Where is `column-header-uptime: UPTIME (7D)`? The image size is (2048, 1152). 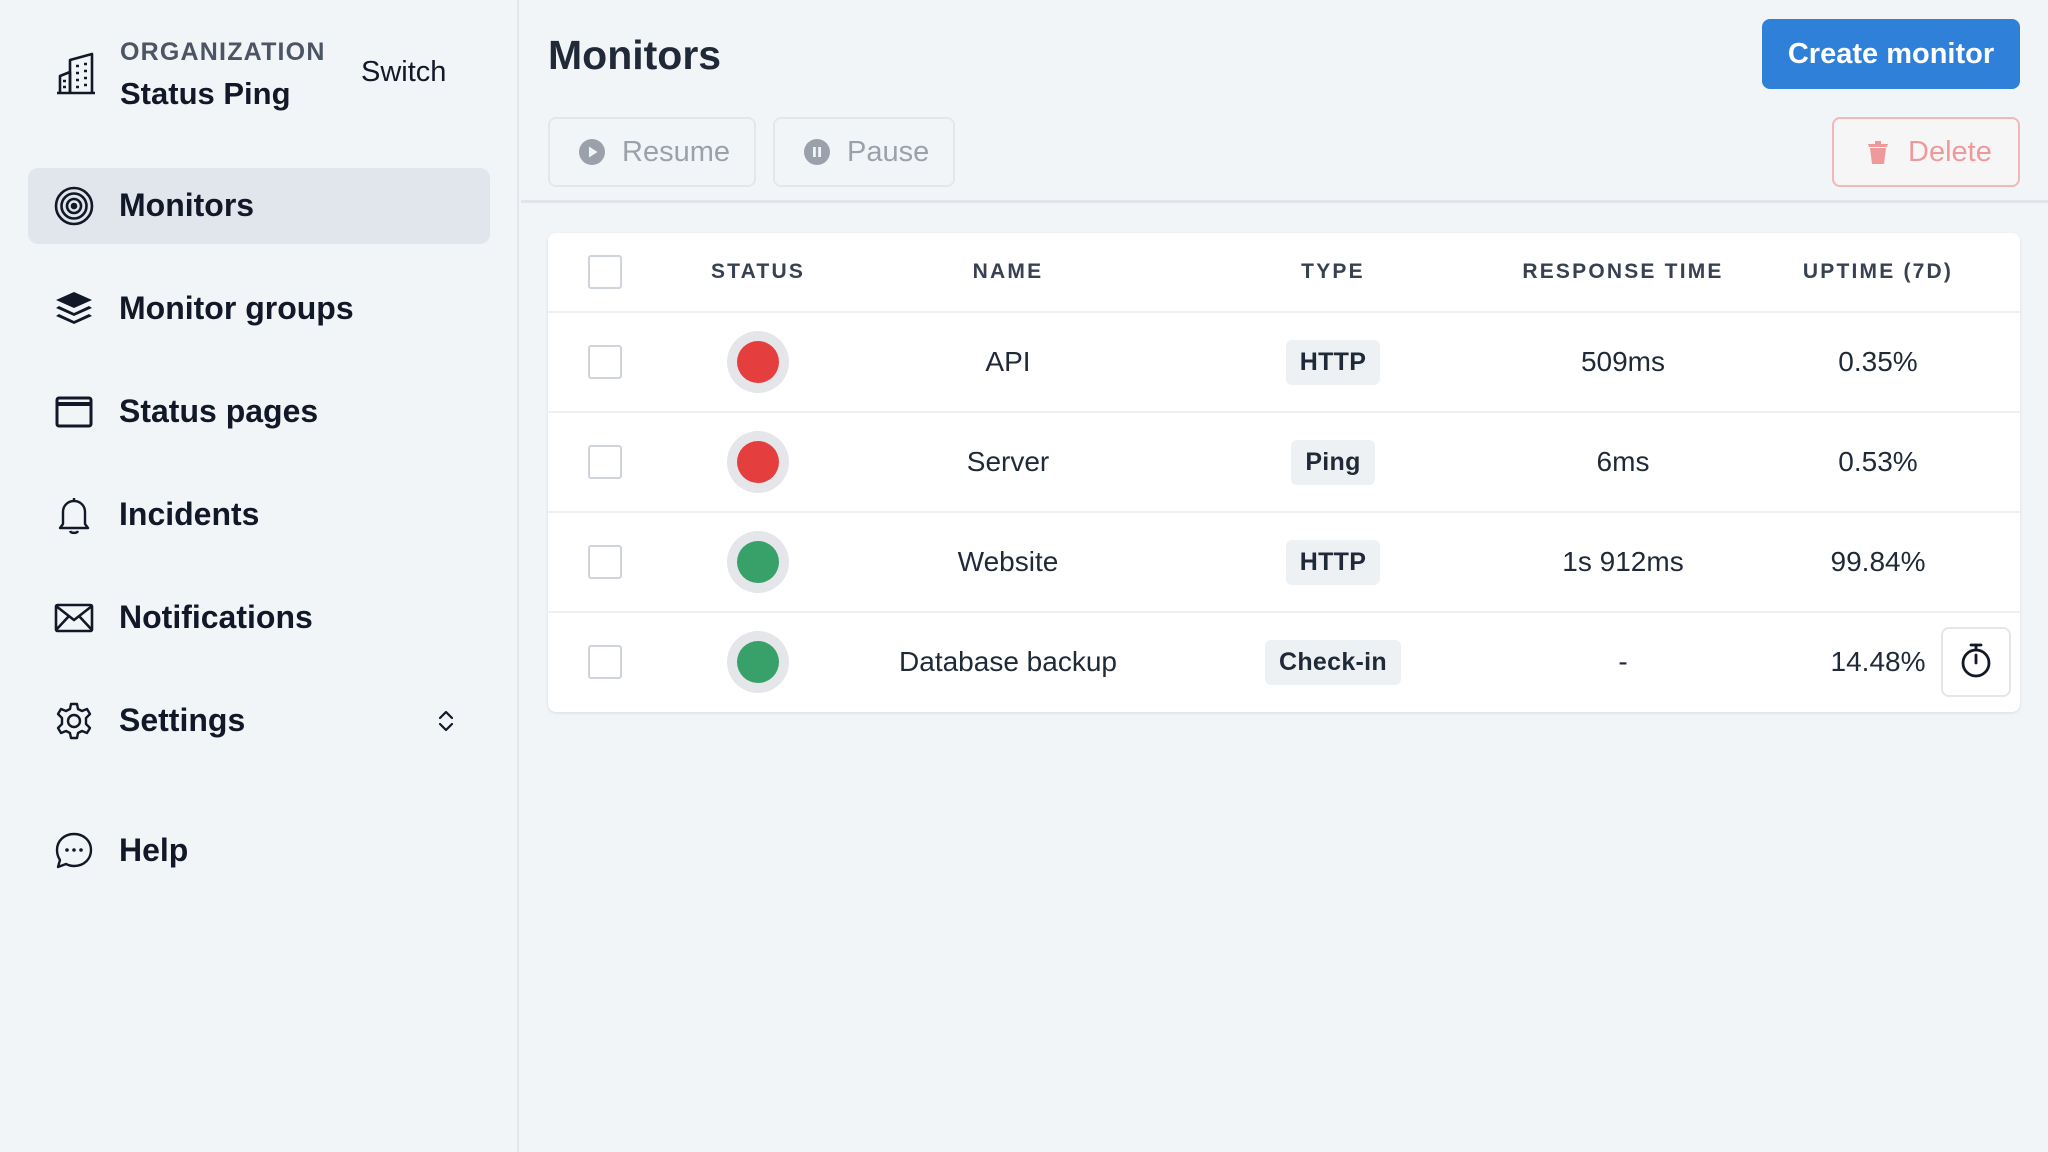 column-header-uptime: UPTIME (7D) is located at coordinates (1878, 272).